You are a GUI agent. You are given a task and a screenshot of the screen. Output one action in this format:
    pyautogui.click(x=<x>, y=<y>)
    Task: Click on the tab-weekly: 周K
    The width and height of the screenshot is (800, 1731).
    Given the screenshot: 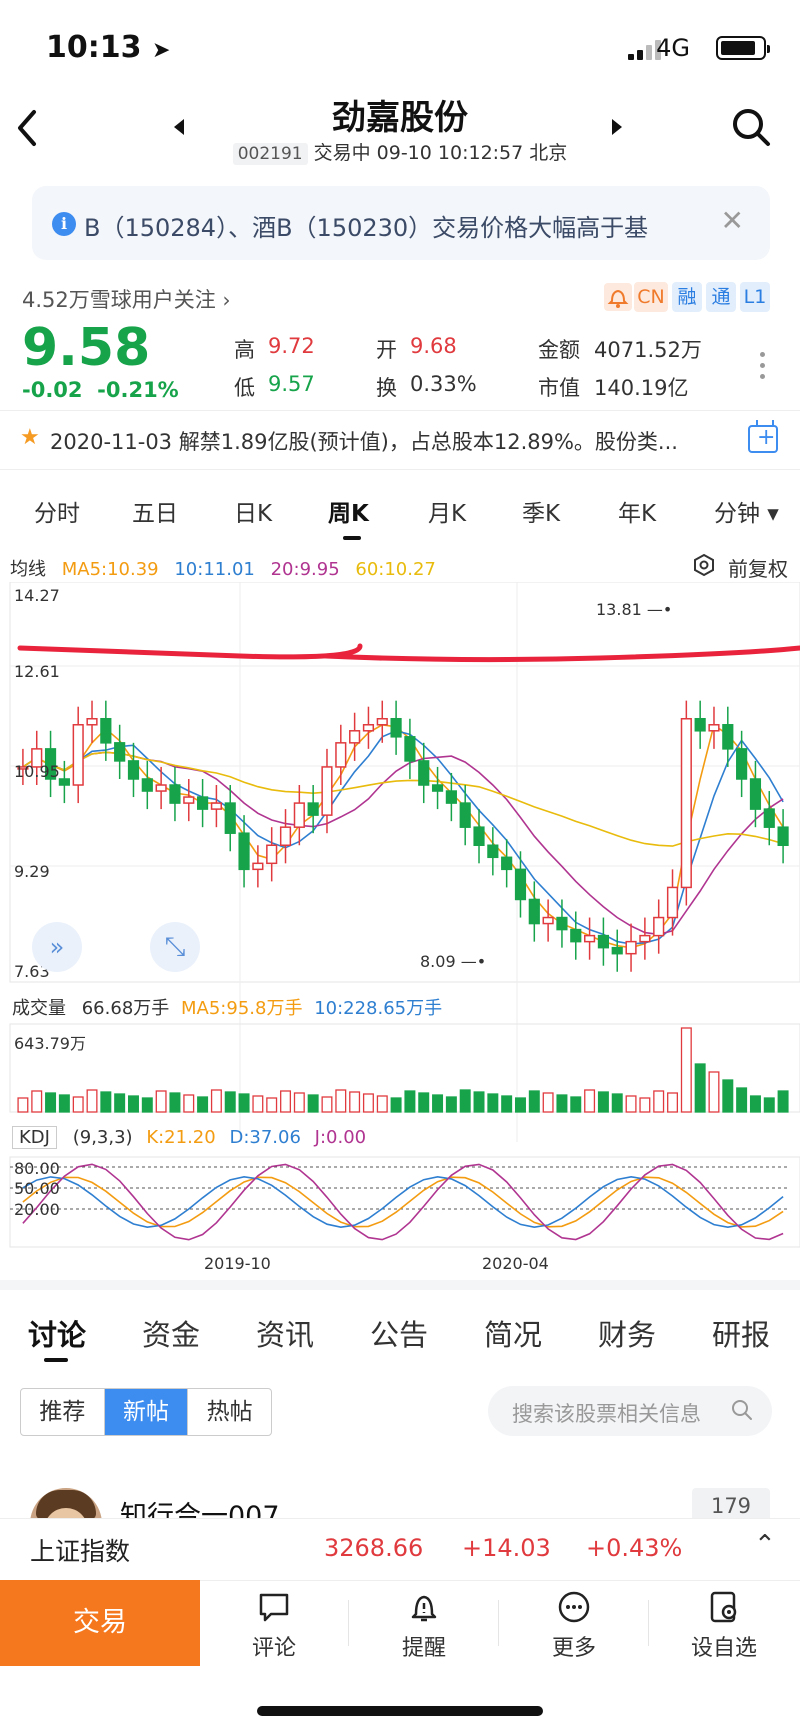 What is the action you would take?
    pyautogui.click(x=348, y=511)
    